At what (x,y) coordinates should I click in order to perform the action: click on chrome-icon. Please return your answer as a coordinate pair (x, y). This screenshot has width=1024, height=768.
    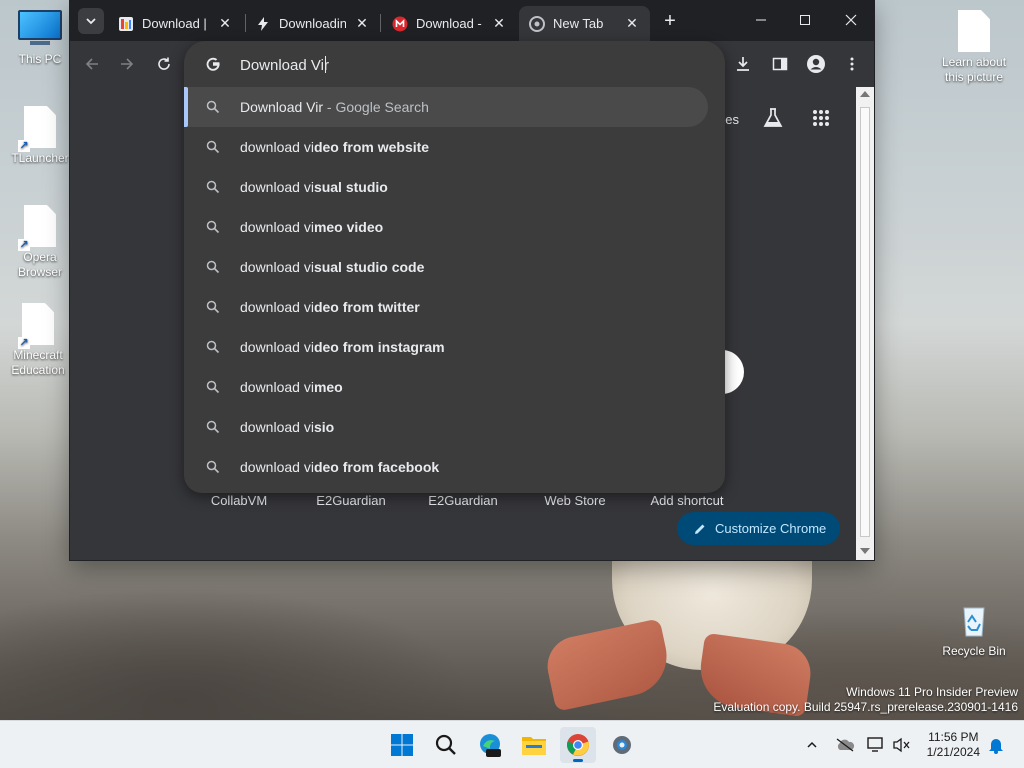
    Looking at the image, I should click on (578, 745).